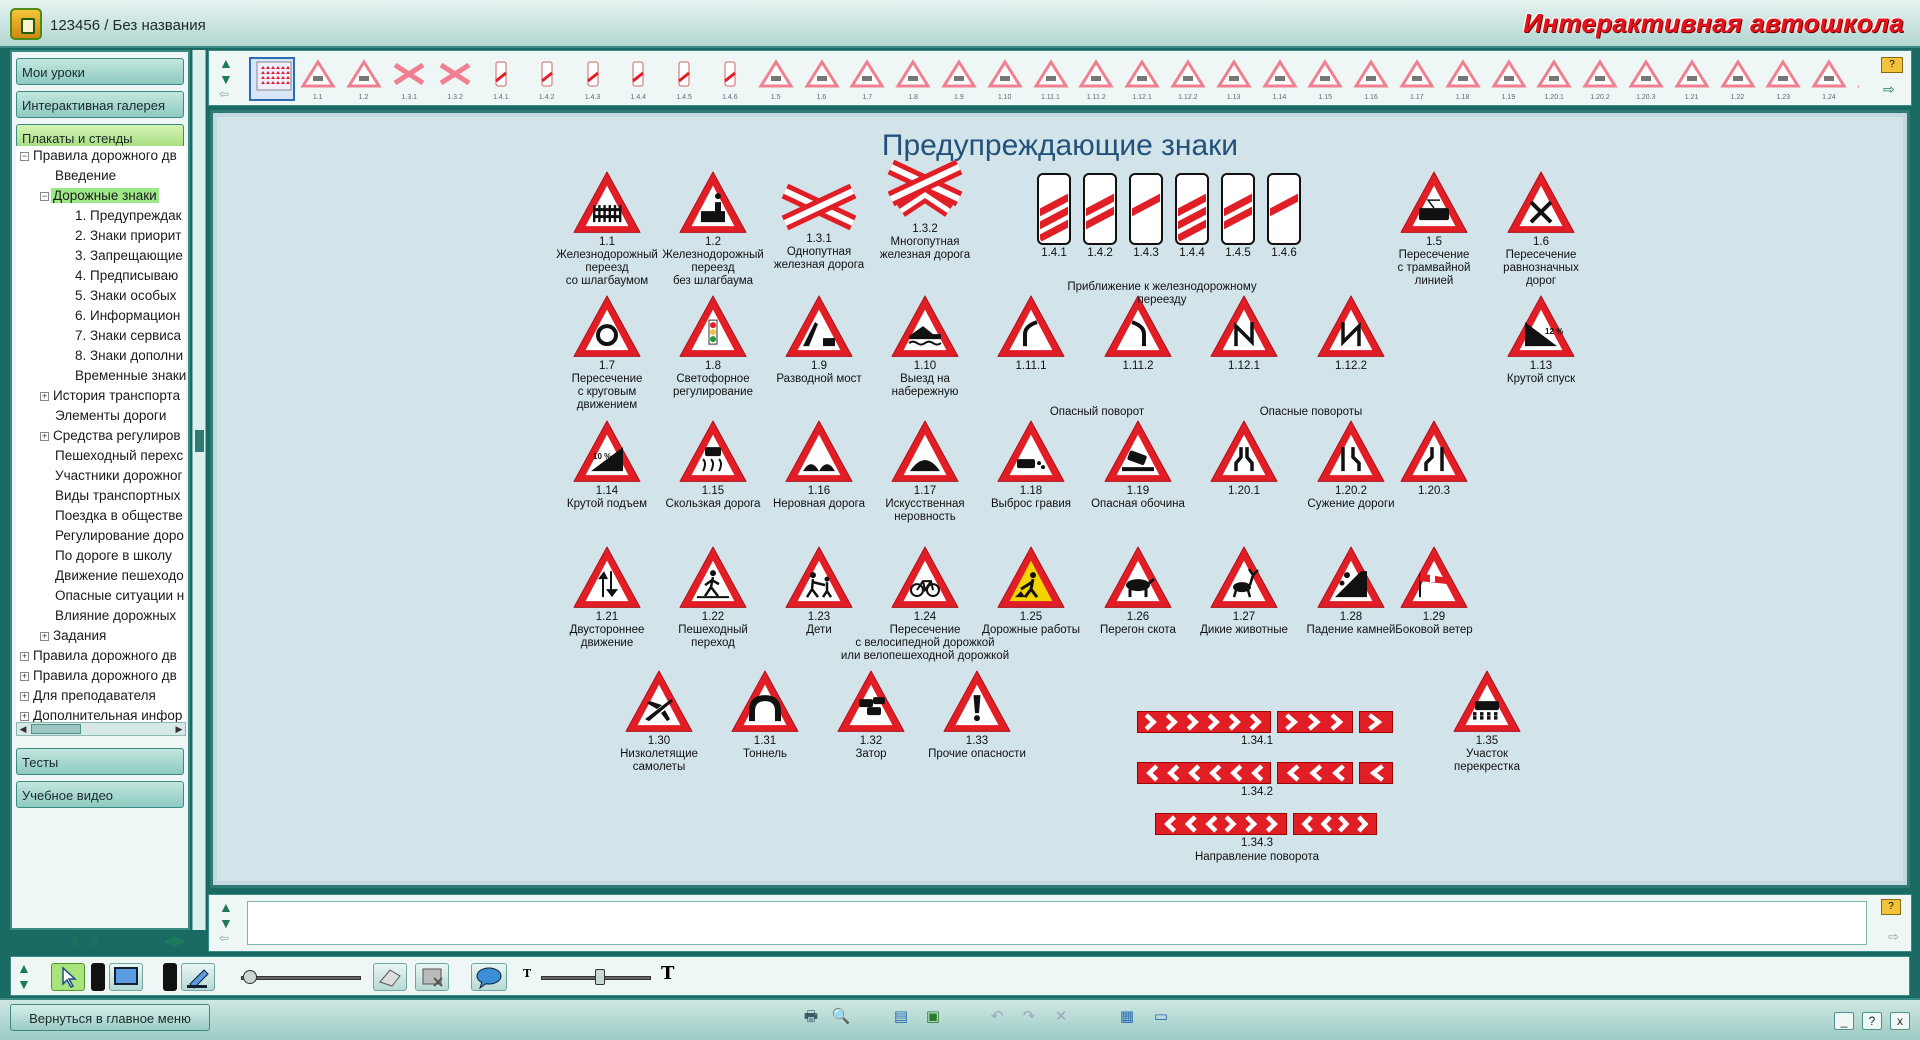 The height and width of the screenshot is (1040, 1920). I want to click on thumbnail: 1.7, so click(867, 79).